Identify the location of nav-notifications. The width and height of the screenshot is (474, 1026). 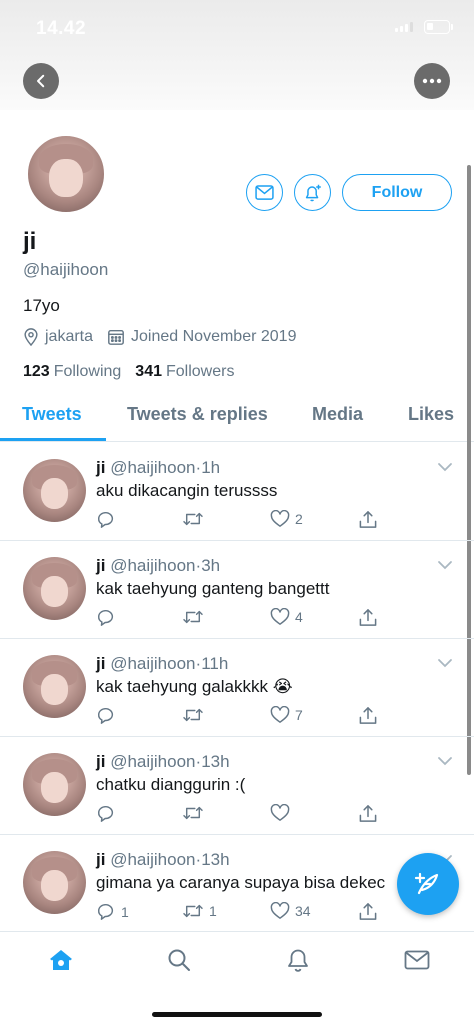
(298, 960).